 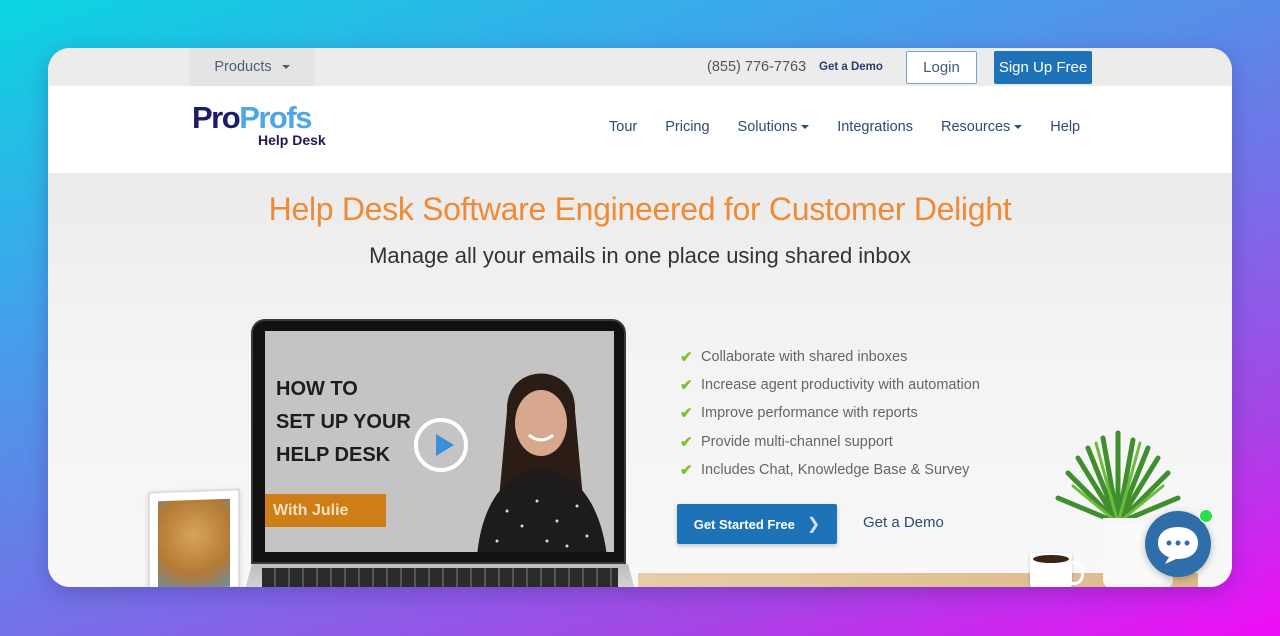 What do you see at coordinates (194, 542) in the screenshot?
I see `dog-photo` at bounding box center [194, 542].